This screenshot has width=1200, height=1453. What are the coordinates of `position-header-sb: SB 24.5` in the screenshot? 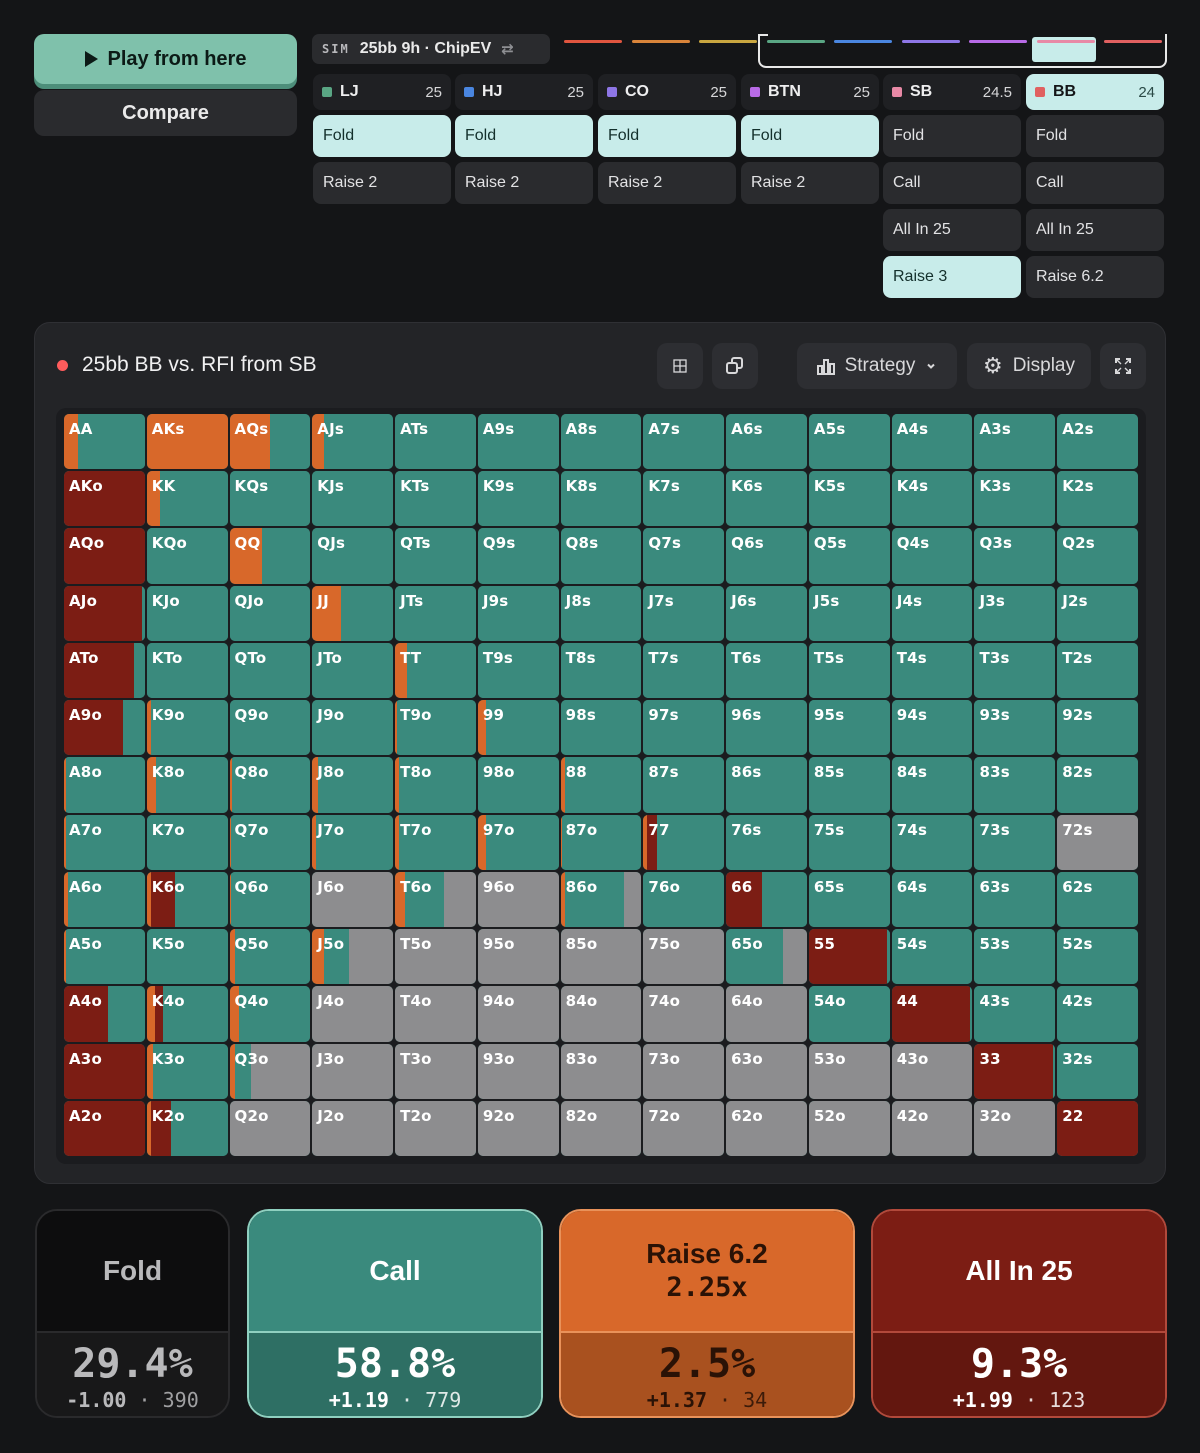 It's located at (952, 92).